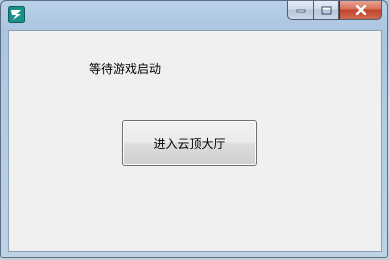  I want to click on maximize-icon, so click(326, 10).